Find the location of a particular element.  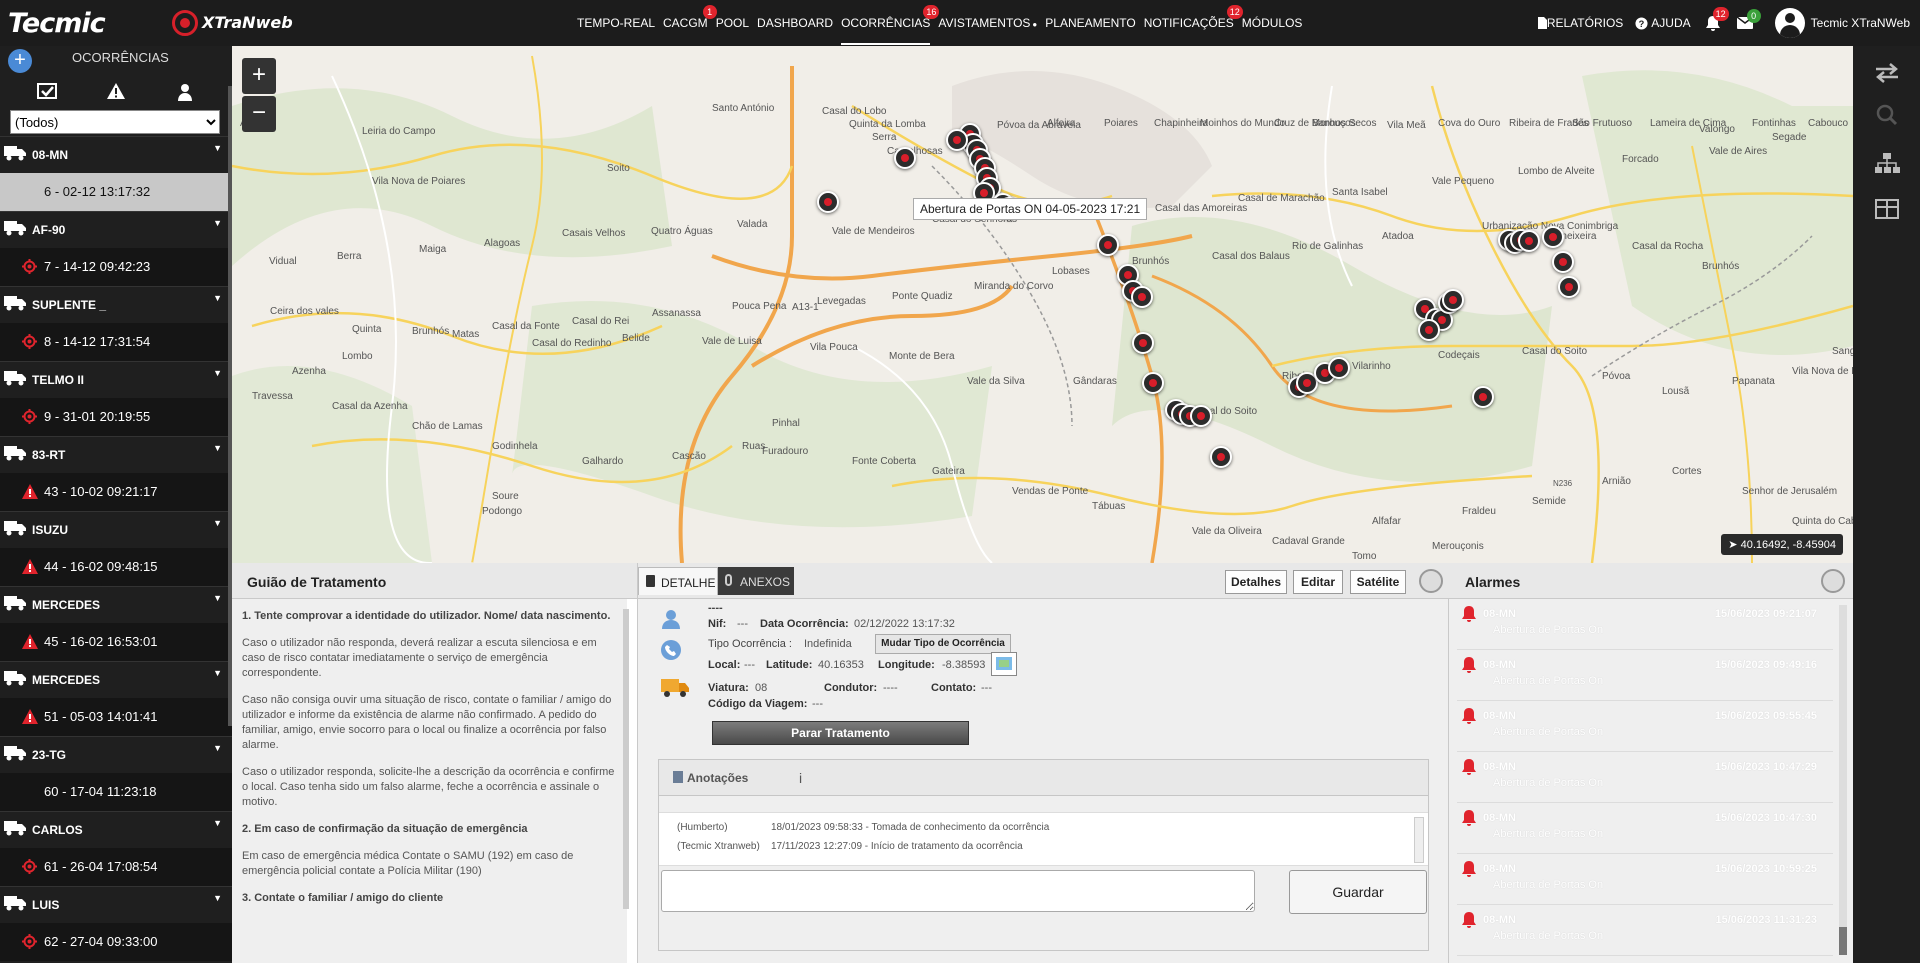

occurrence-item: 43 - 10-02 09:21:17 is located at coordinates (116, 492).